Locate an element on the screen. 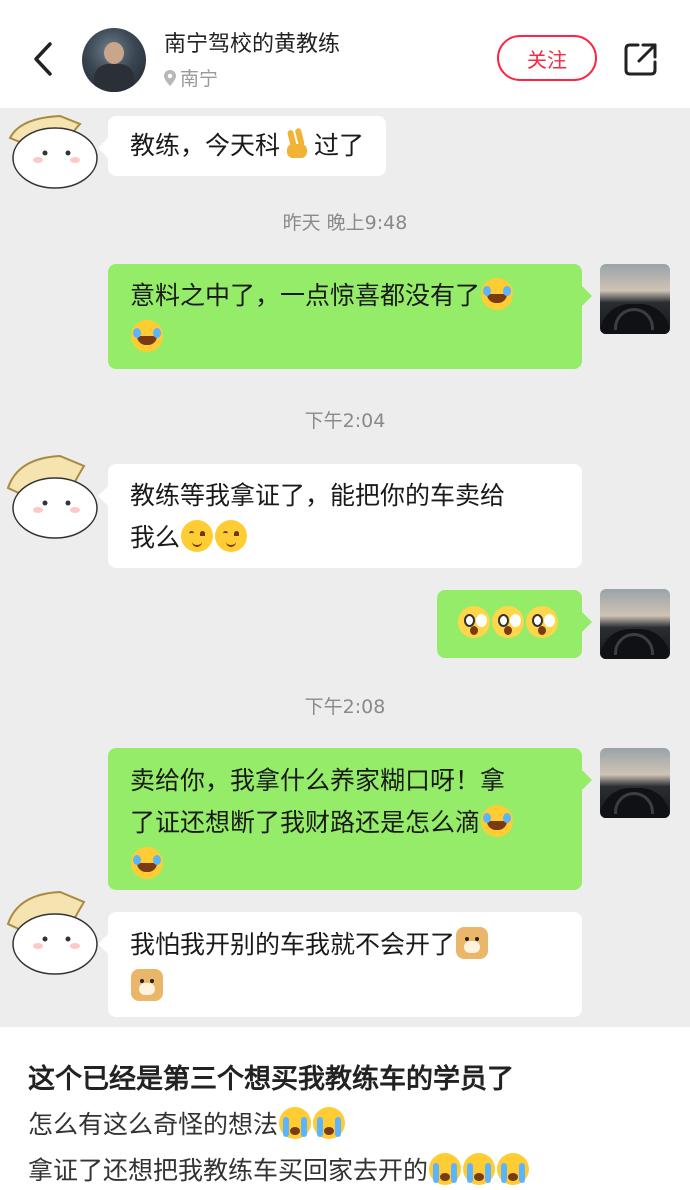 This screenshot has width=690, height=1190. share-icon is located at coordinates (641, 59).